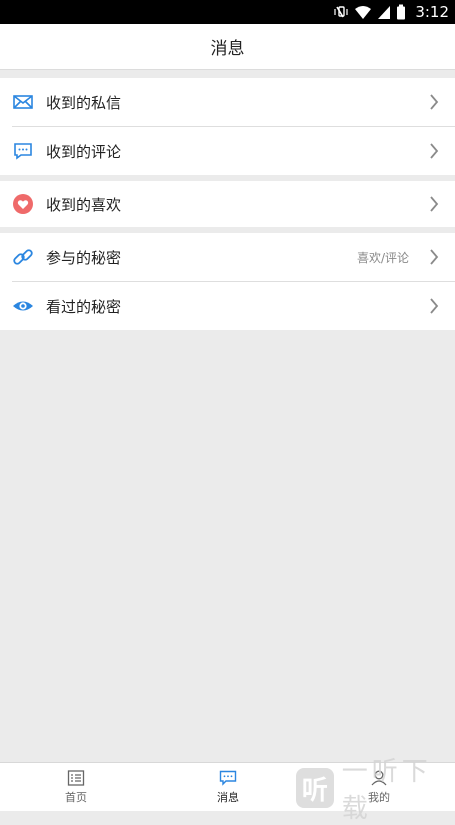 This screenshot has width=455, height=825. What do you see at coordinates (227, 257) in the screenshot?
I see `row-joined-secrets: 参与的秘密 喜欢/评论` at bounding box center [227, 257].